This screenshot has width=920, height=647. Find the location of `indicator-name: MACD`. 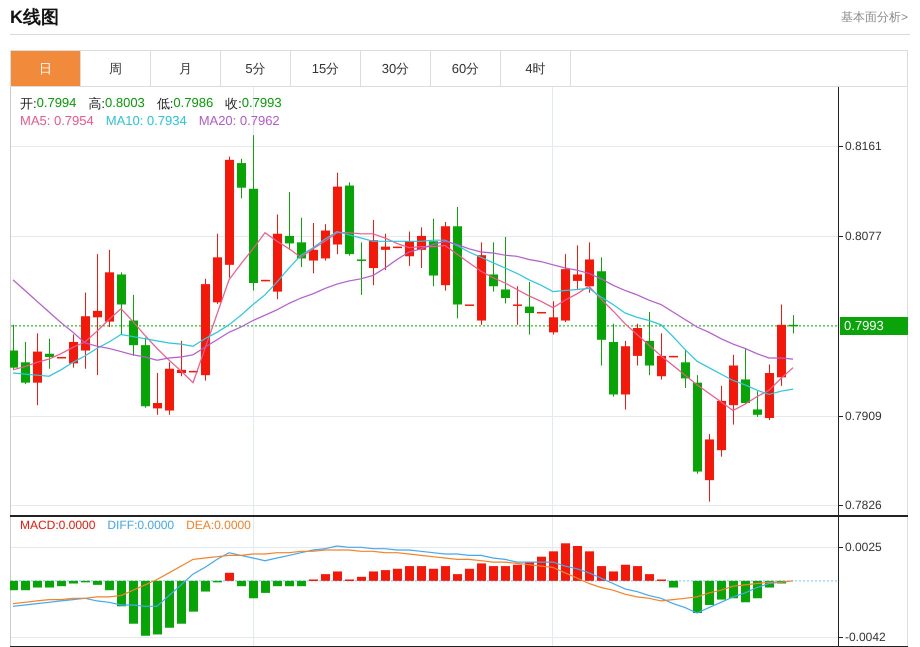

indicator-name: MACD is located at coordinates (38, 525).